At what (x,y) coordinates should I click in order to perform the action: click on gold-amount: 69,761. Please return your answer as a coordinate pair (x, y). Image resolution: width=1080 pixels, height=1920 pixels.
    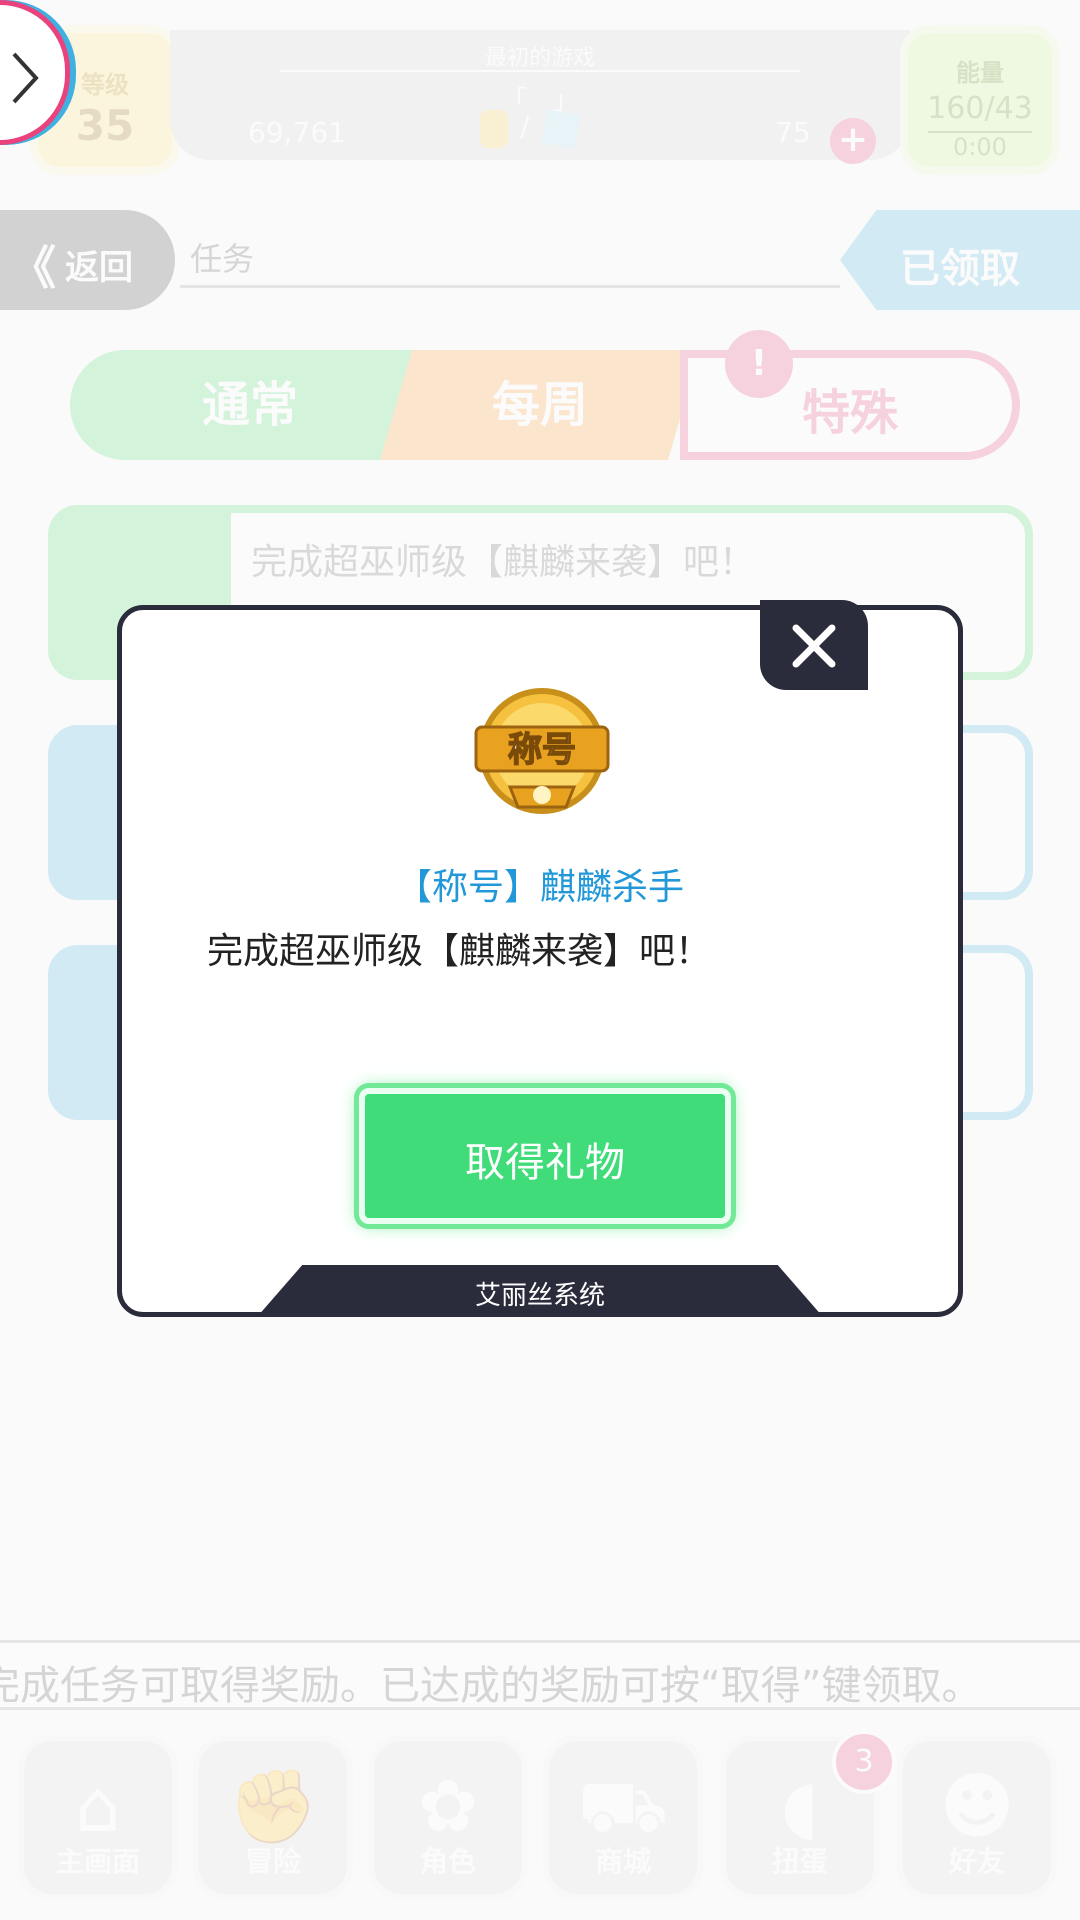
    Looking at the image, I should click on (297, 132).